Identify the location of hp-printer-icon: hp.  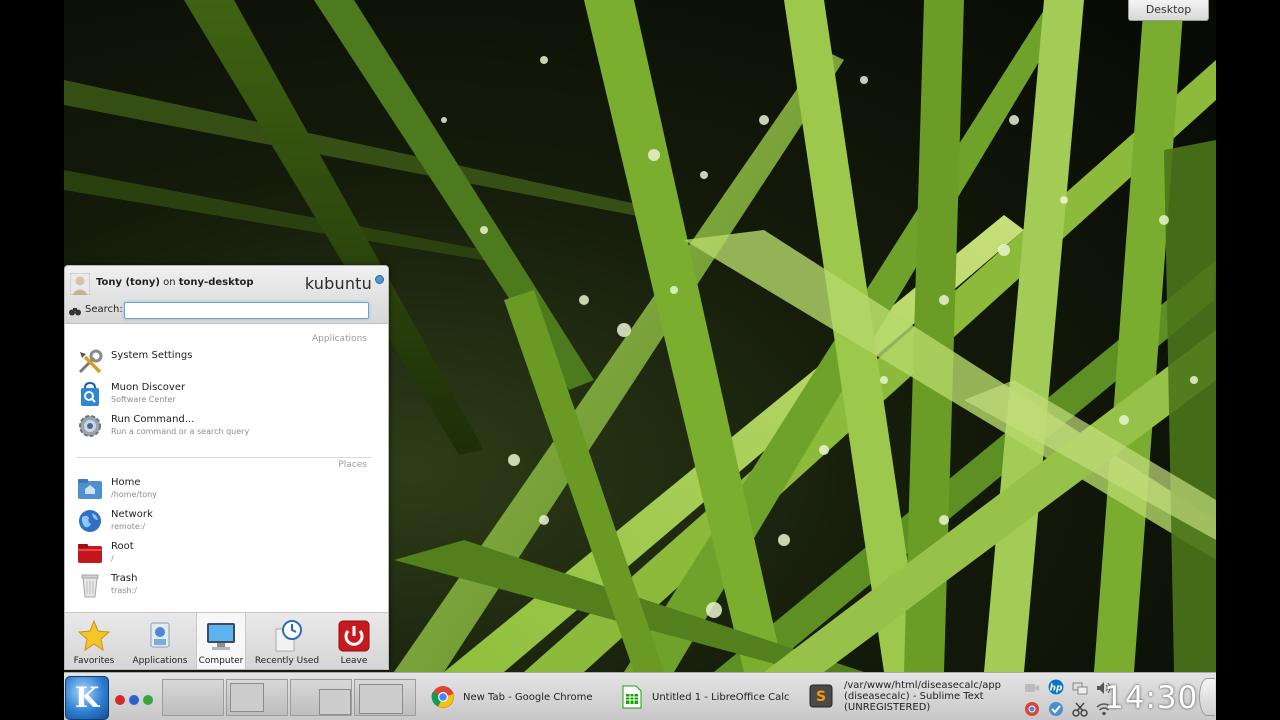
(1056, 687).